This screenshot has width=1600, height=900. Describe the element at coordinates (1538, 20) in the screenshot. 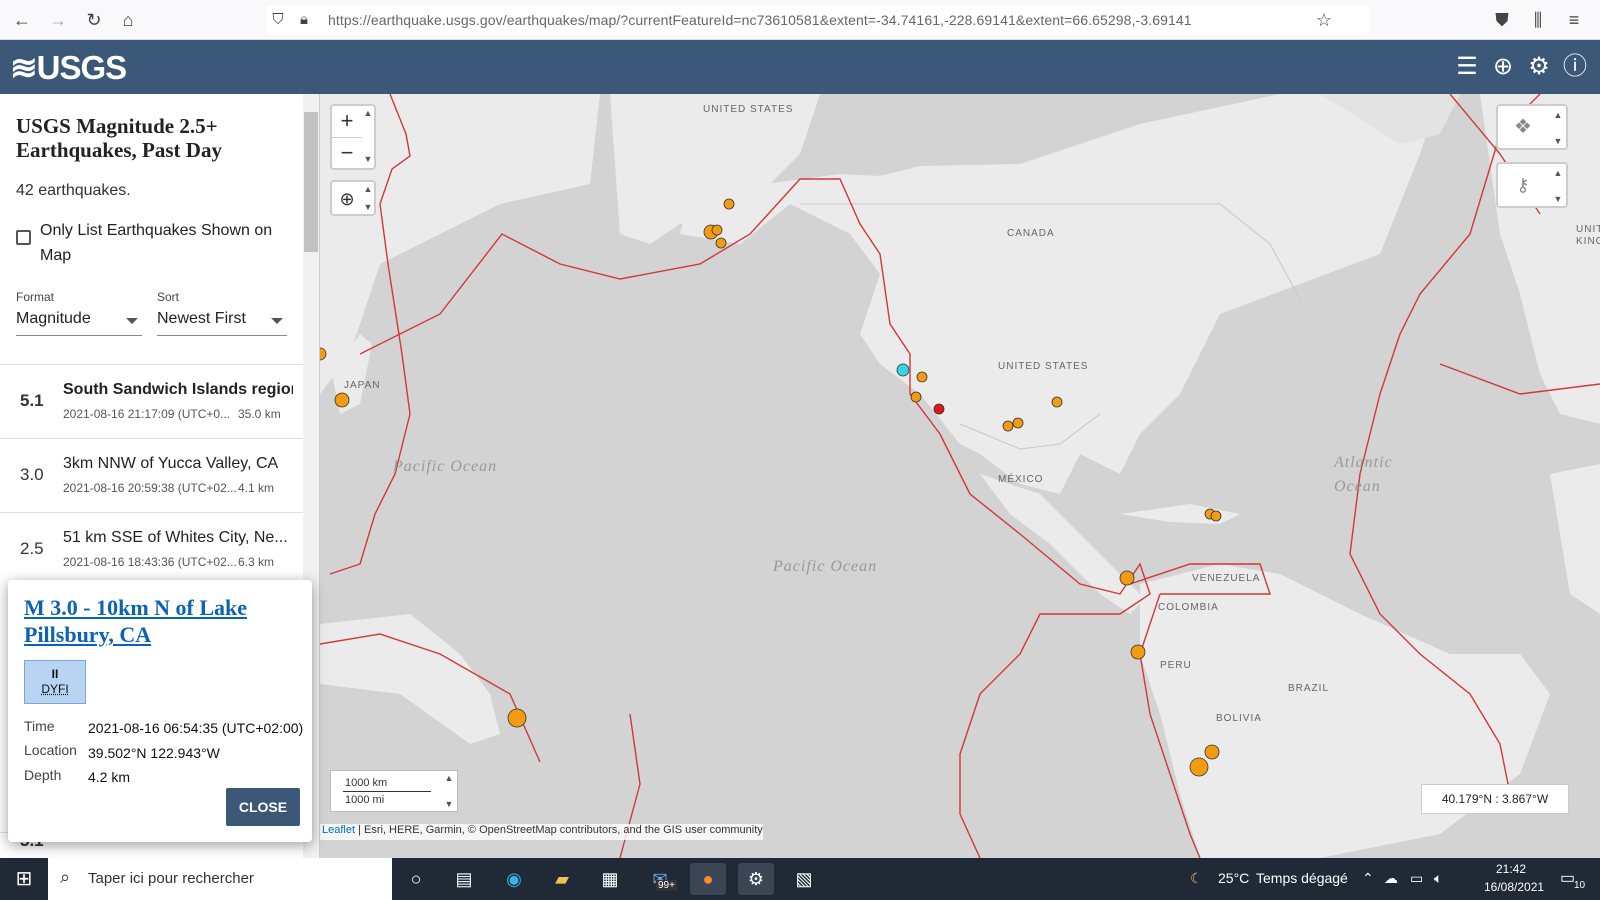

I see `library-icon: ⫼` at that location.